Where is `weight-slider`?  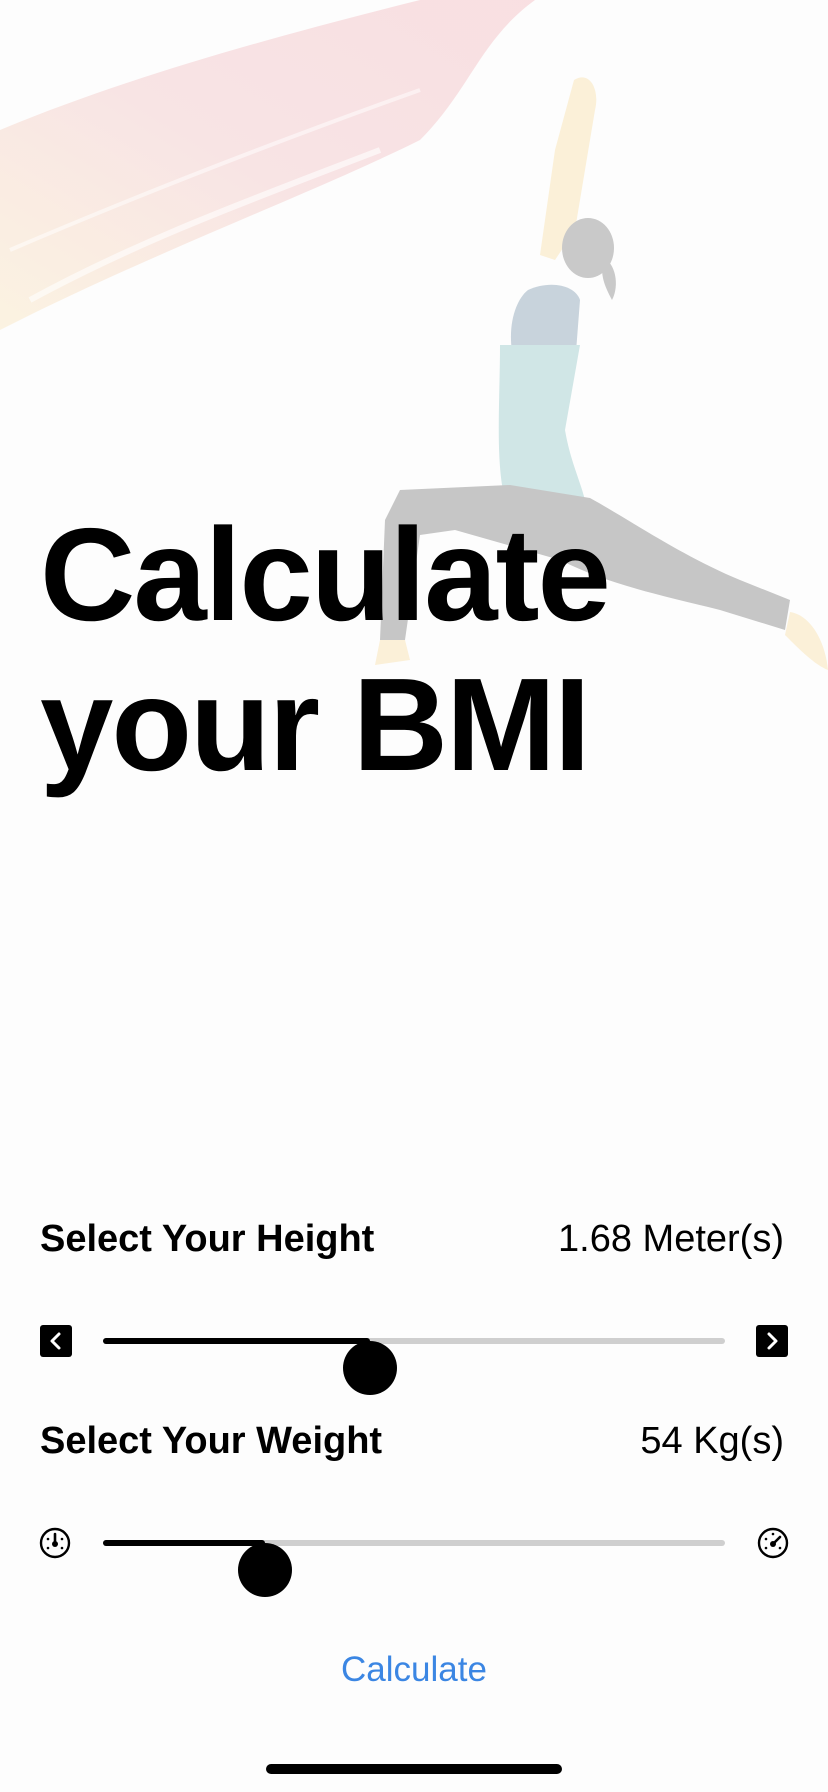 weight-slider is located at coordinates (414, 1568).